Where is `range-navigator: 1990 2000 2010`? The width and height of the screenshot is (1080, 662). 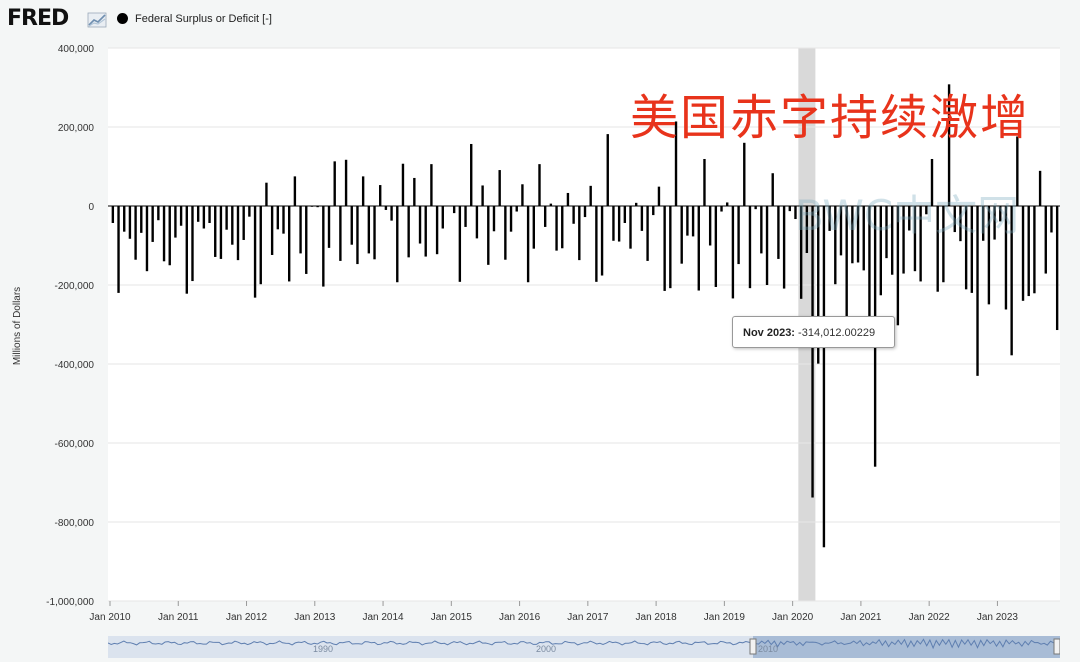
range-navigator: 1990 2000 2010 is located at coordinates (584, 647).